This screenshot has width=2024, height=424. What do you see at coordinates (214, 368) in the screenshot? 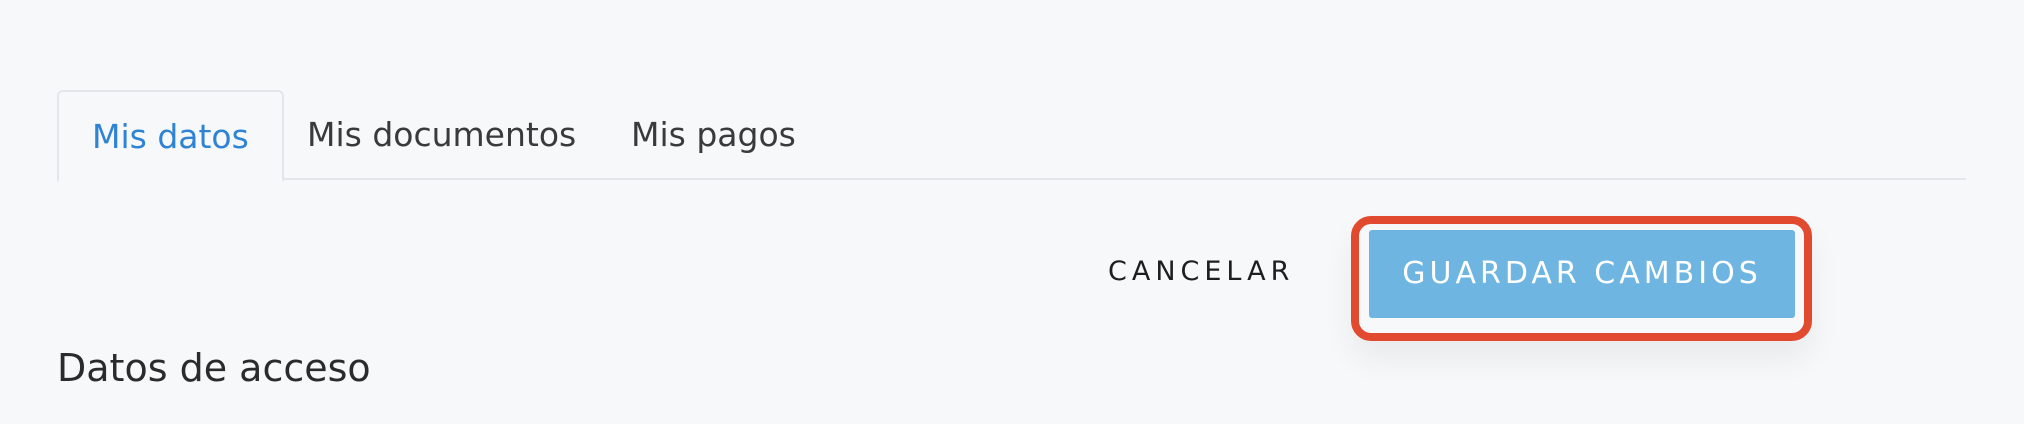
I see `section-title: Datos de acceso` at bounding box center [214, 368].